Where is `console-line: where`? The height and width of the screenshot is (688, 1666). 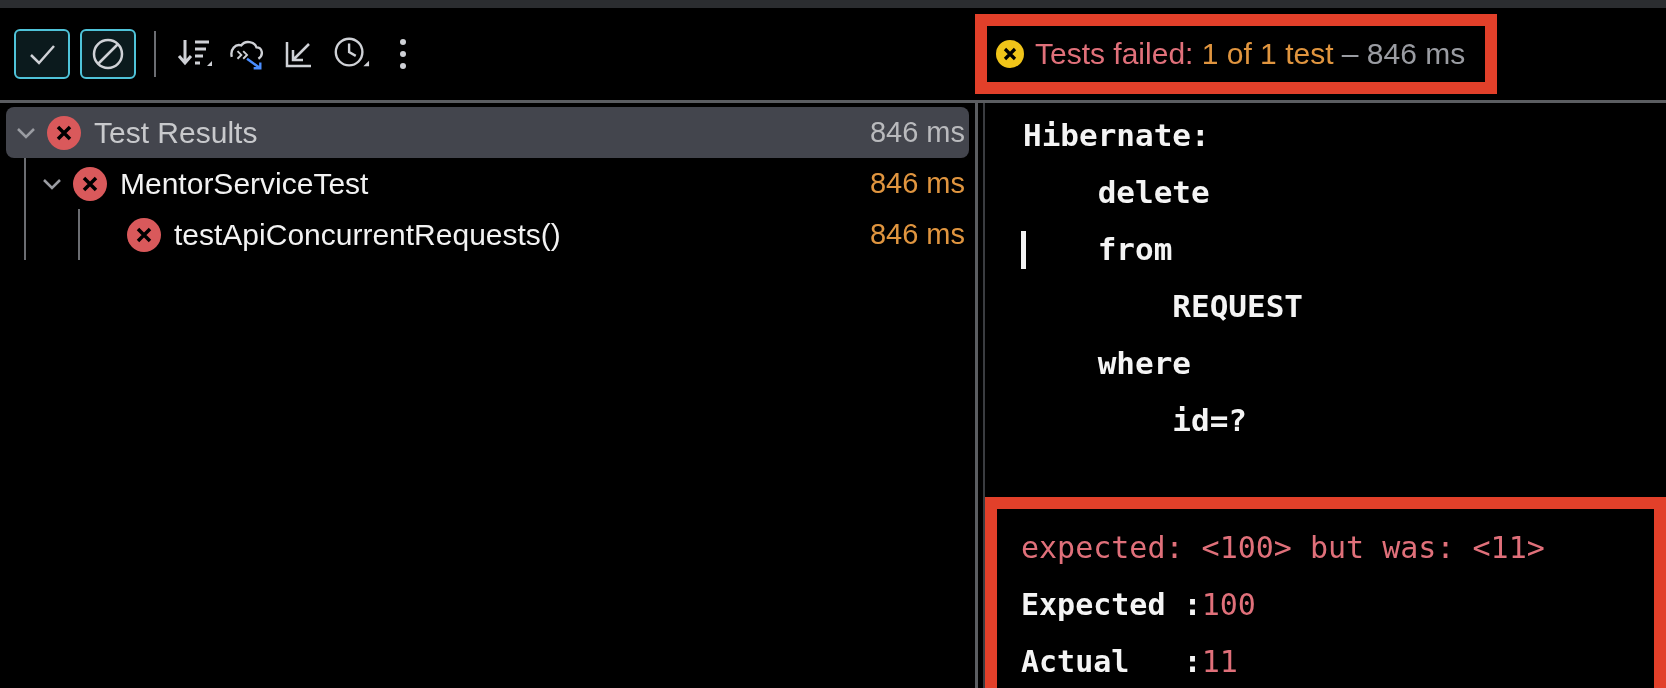
console-line: where is located at coordinates (1144, 363).